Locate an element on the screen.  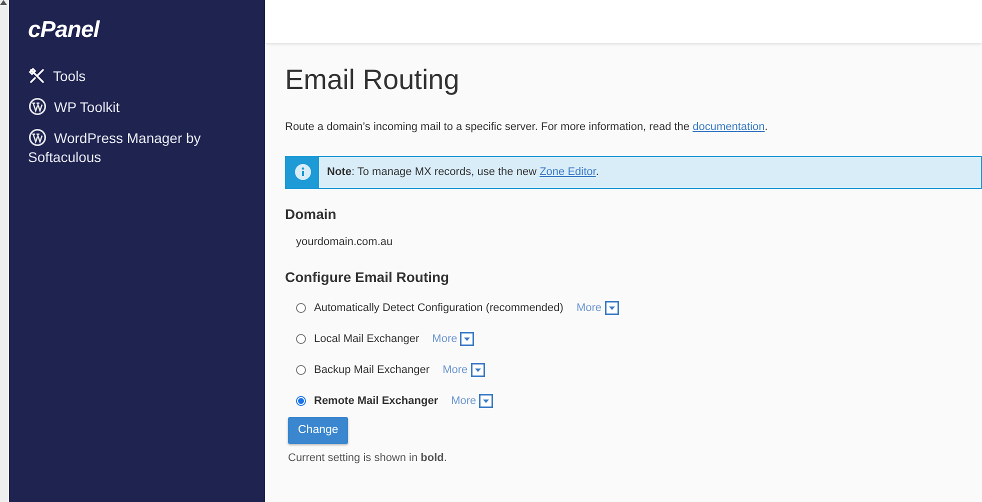
note-text: Note: To manage MX records, use the new Zone Editor. is located at coordinates (462, 172).